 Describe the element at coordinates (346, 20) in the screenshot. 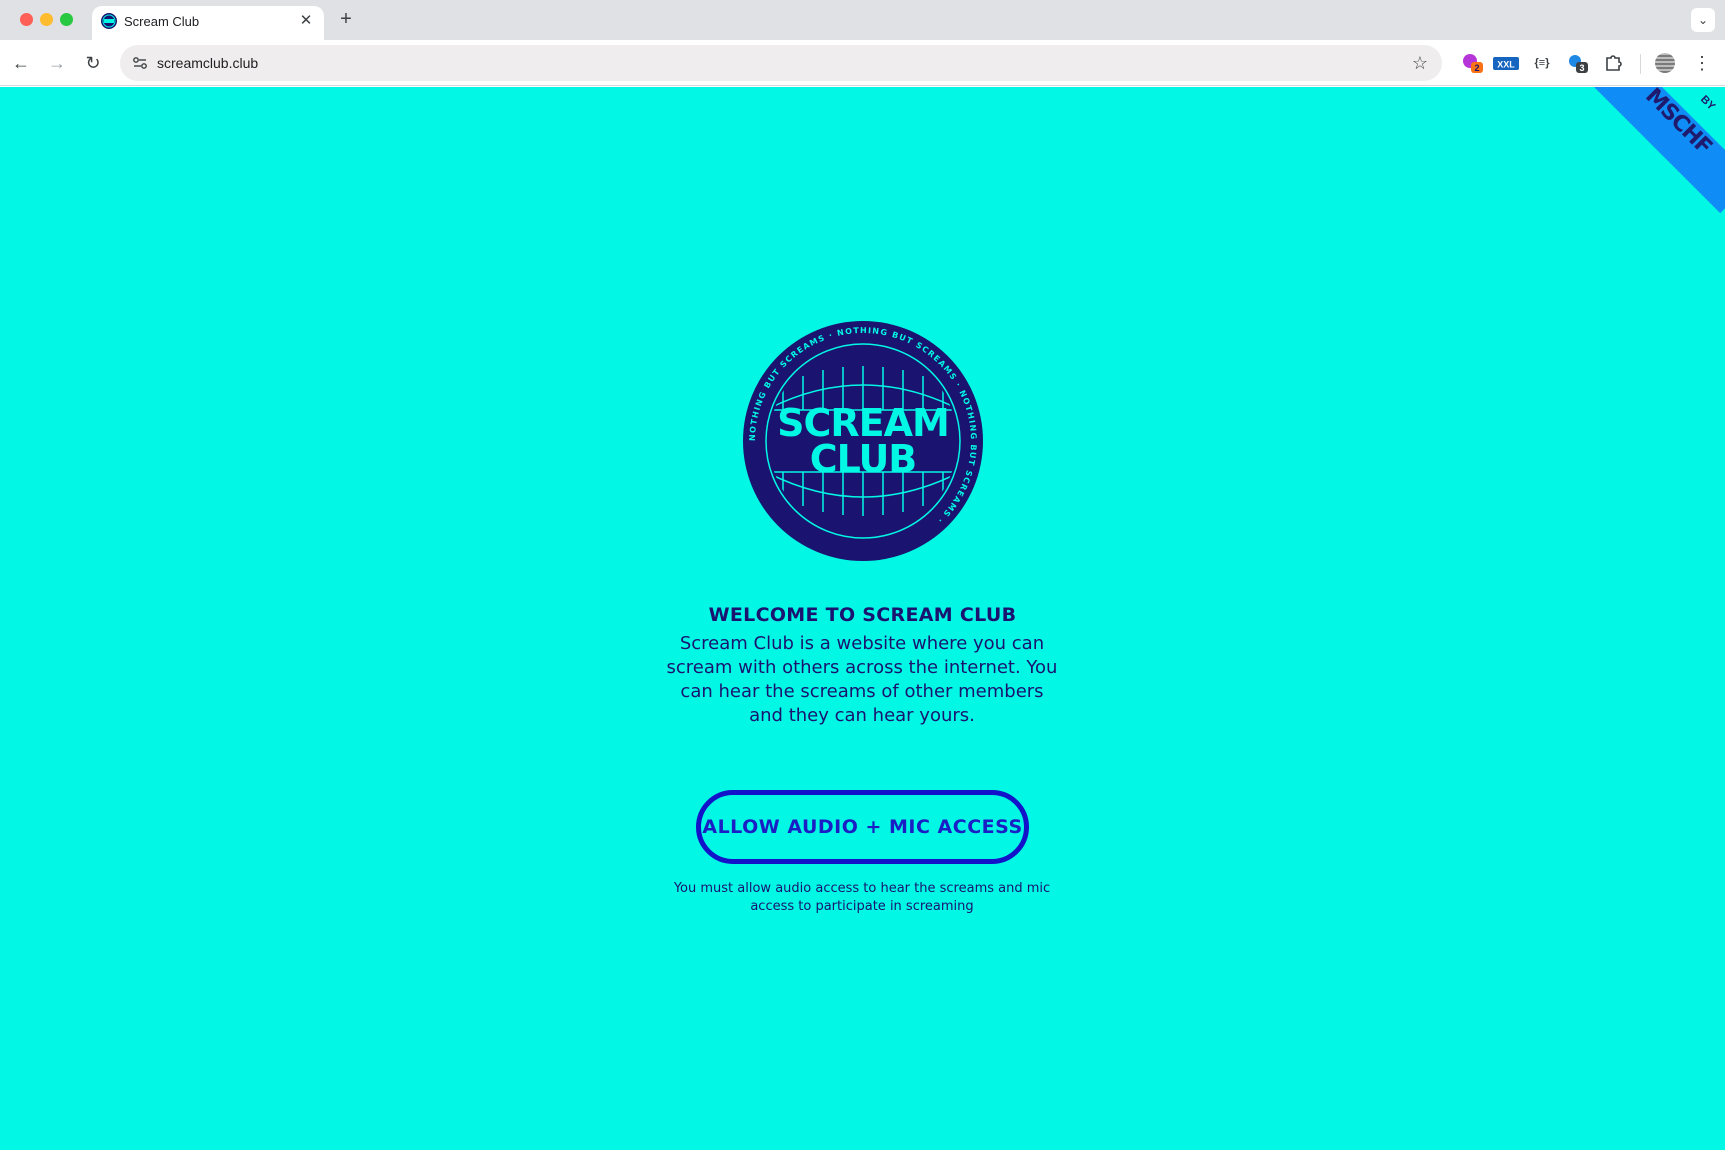

I see `new-tab-button: +` at that location.